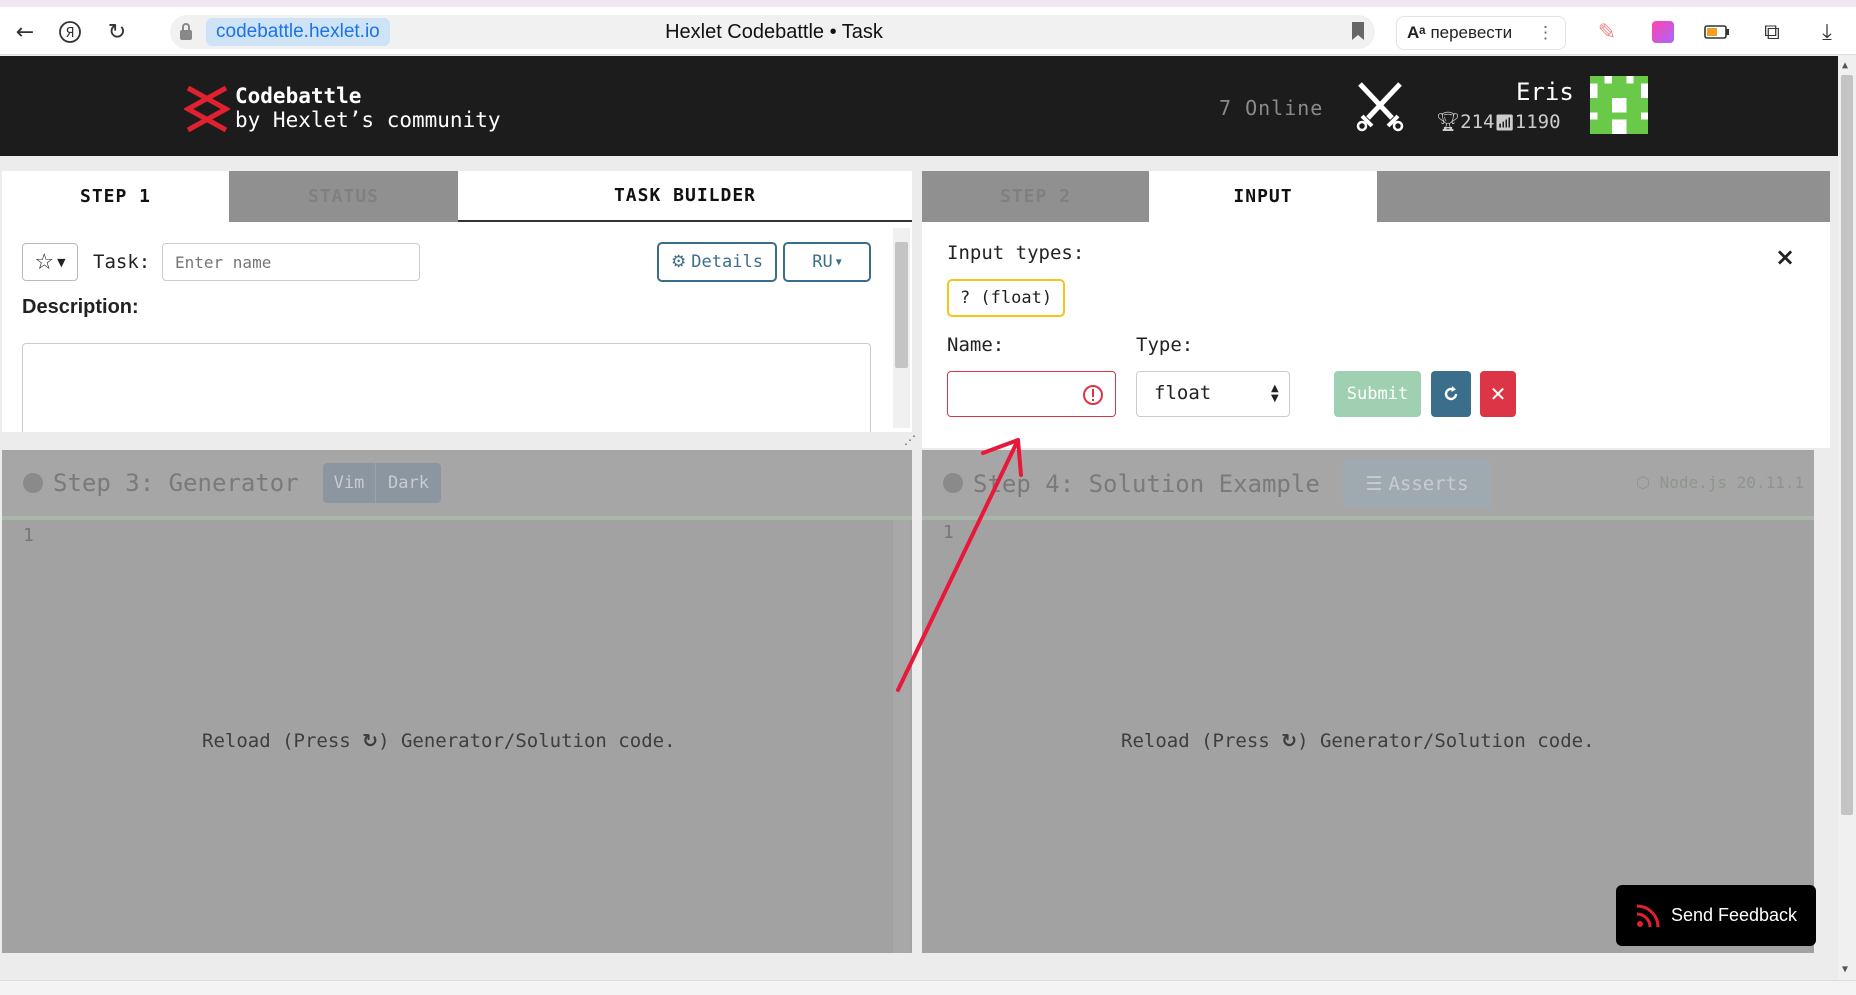 The height and width of the screenshot is (995, 1856). I want to click on description-label: Description:, so click(80, 307).